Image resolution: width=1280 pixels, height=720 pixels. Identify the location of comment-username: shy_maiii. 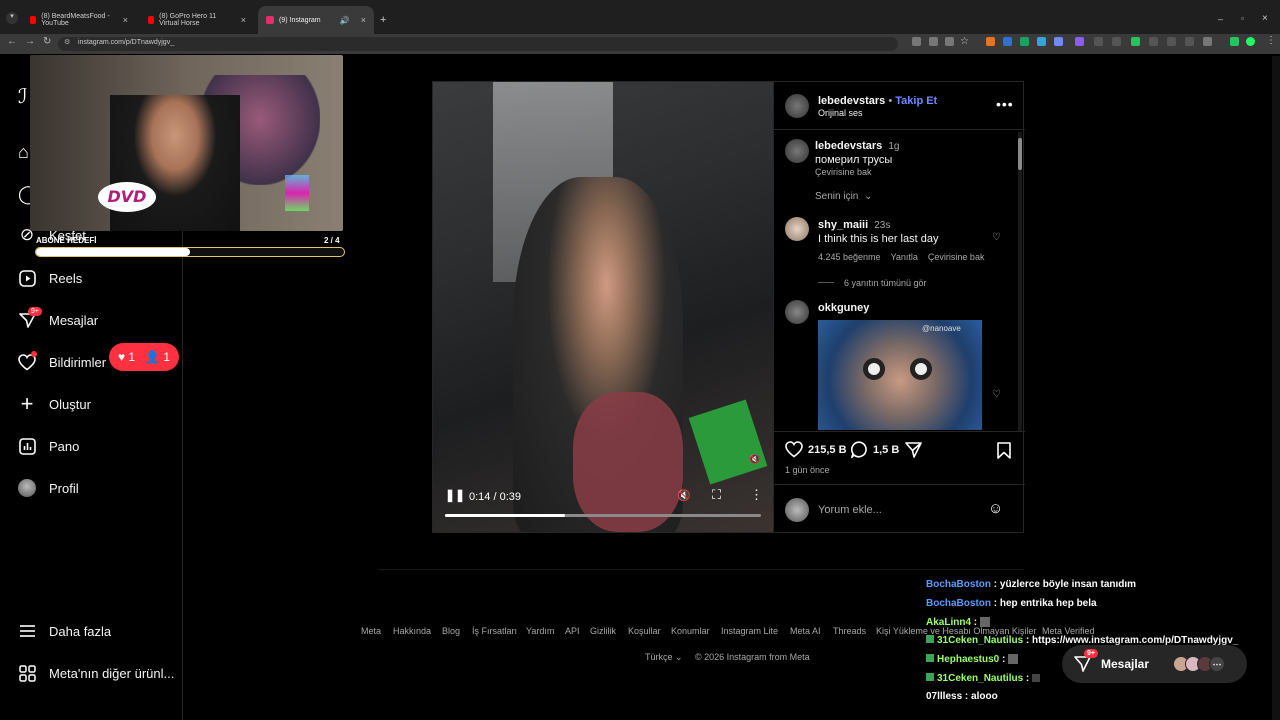
(843, 225).